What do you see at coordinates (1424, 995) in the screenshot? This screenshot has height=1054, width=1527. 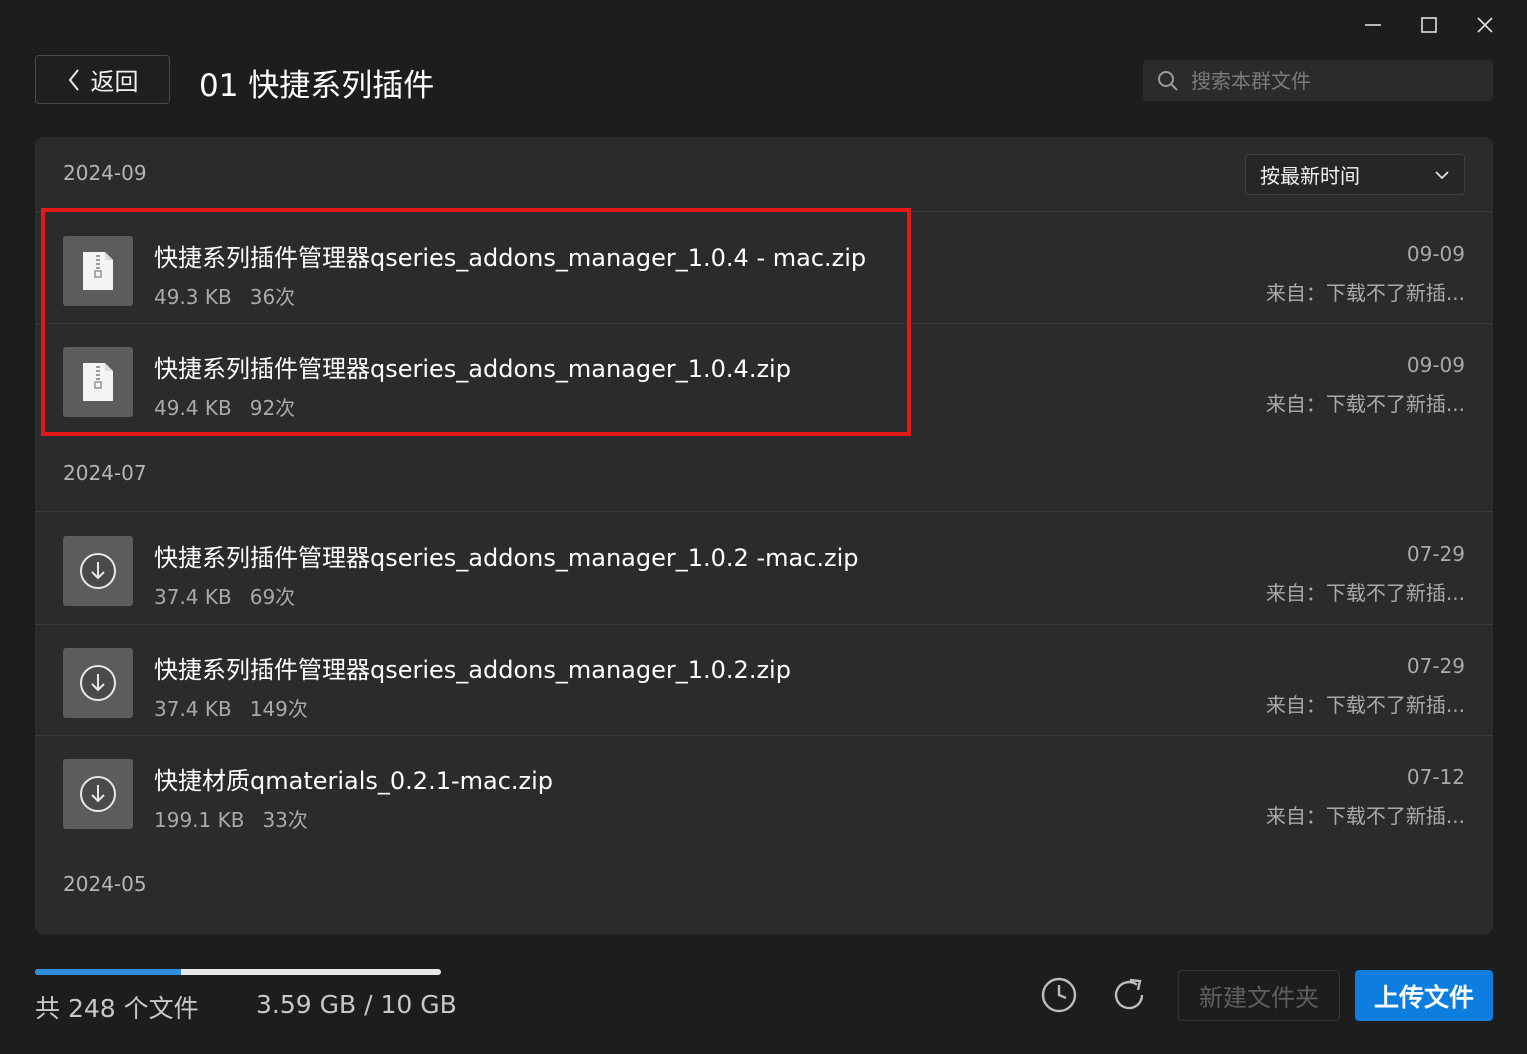 I see `upload-file-button: 上传文件` at bounding box center [1424, 995].